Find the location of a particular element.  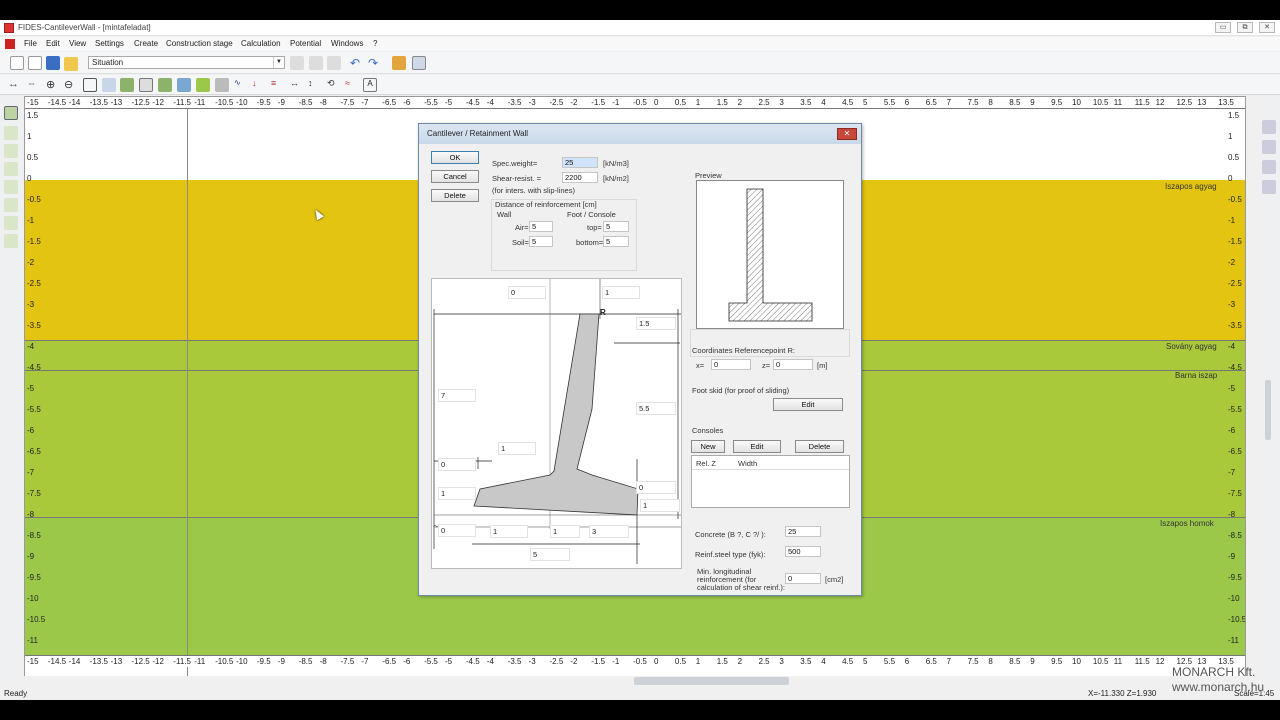

foot-skid-edit-button: Edit is located at coordinates (808, 404).